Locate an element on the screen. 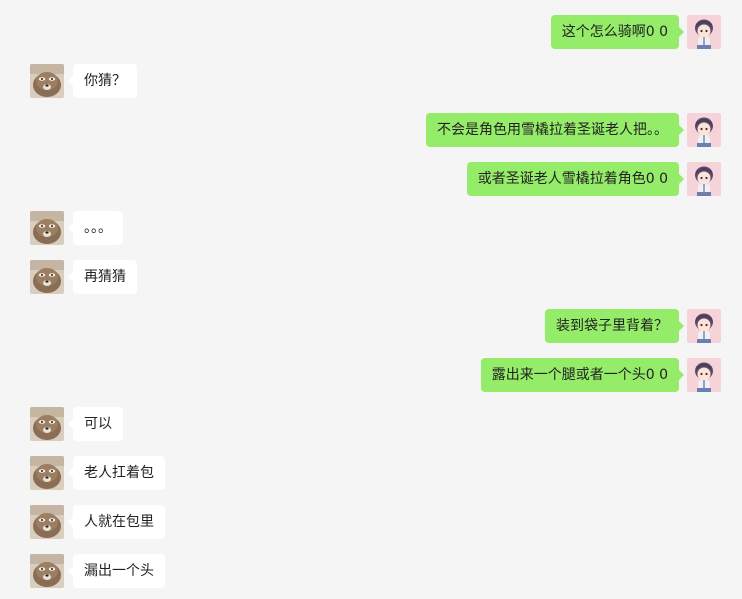 The width and height of the screenshot is (742, 599). message-row-sent: 这个怎么骑啊0 0 is located at coordinates (371, 32).